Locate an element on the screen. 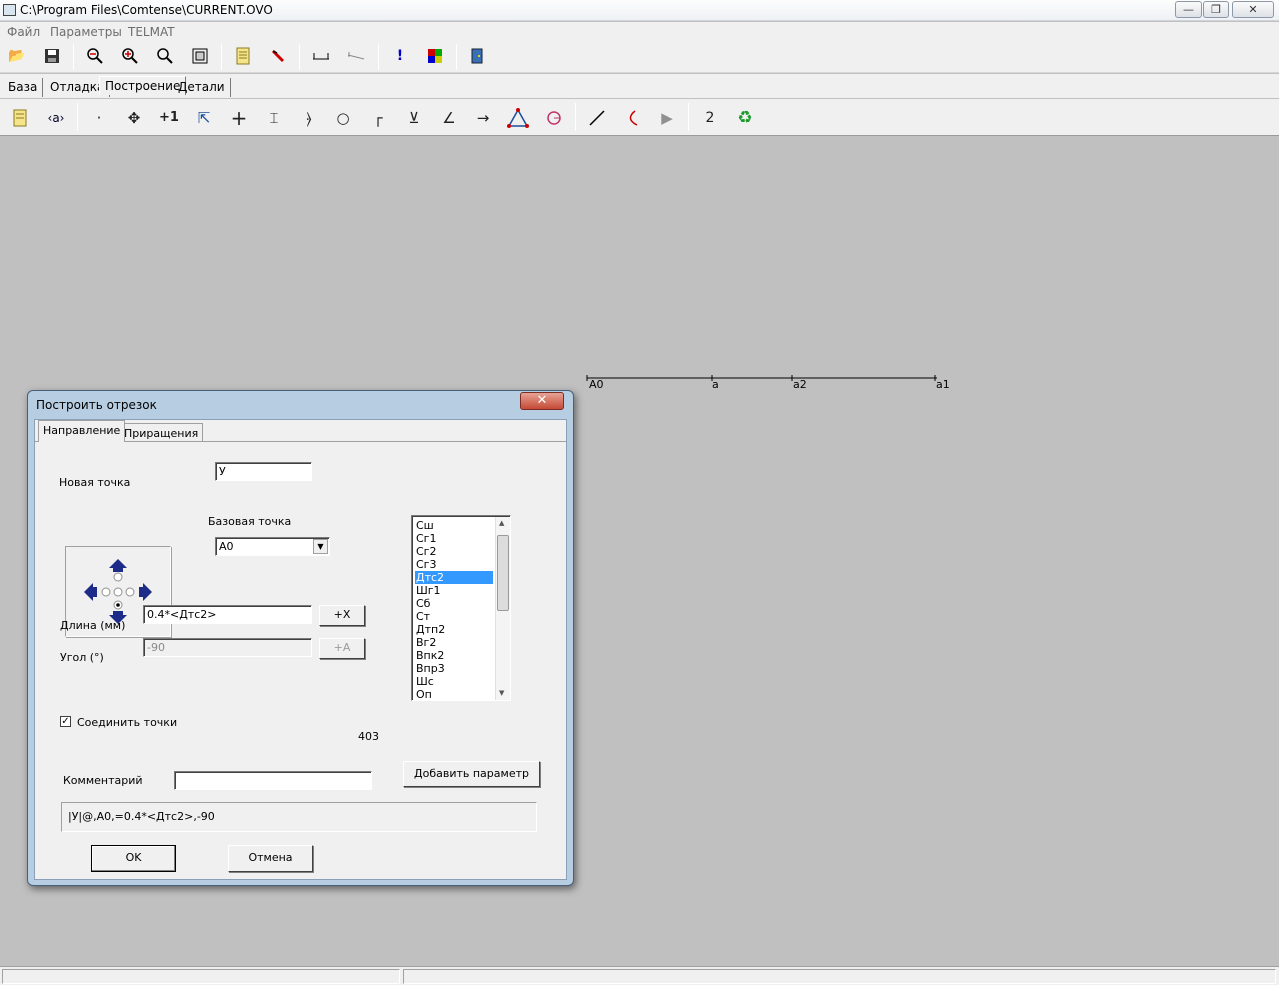 The width and height of the screenshot is (1279, 985). point-label-a2: a2 is located at coordinates (800, 384).